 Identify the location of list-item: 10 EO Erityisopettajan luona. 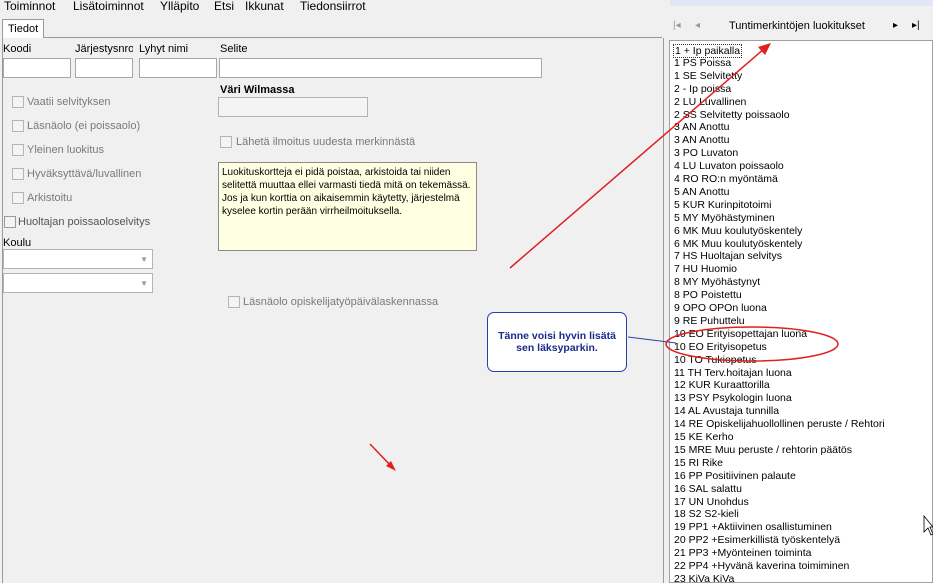
(740, 334).